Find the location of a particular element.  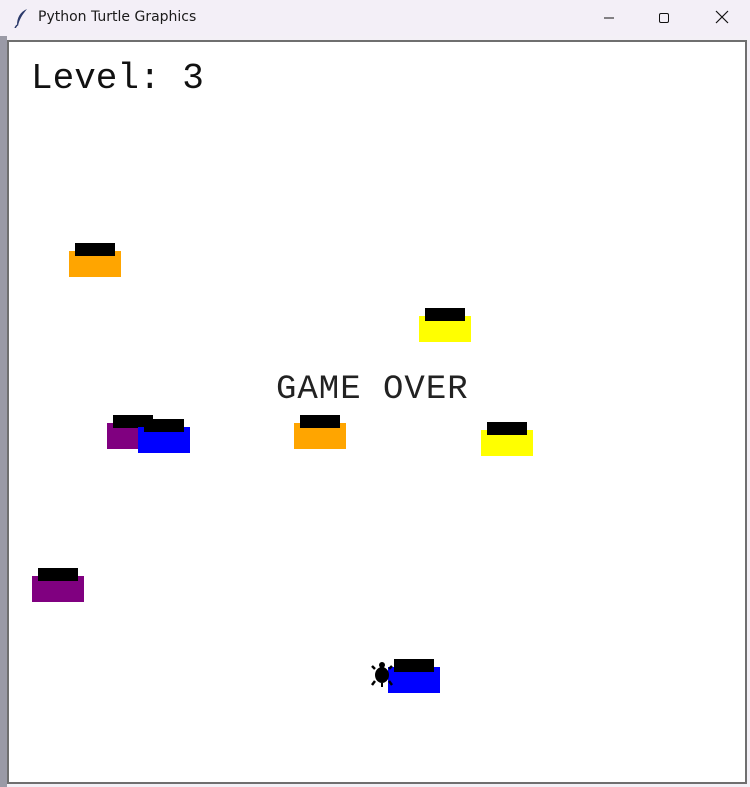

close-button is located at coordinates (722, 18).